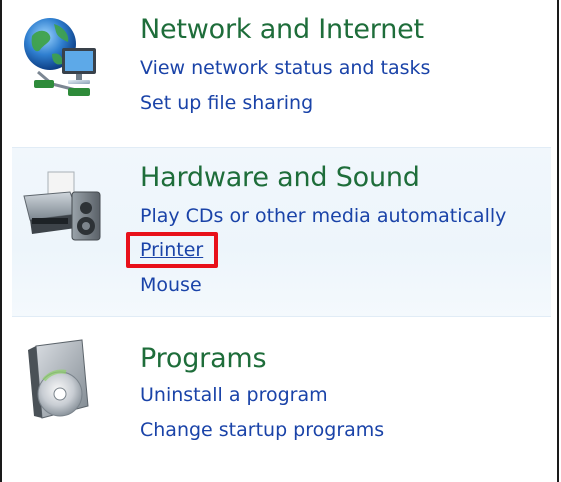 Image resolution: width=561 pixels, height=482 pixels. Describe the element at coordinates (64, 382) in the screenshot. I see `software-box-disc-icon` at that location.